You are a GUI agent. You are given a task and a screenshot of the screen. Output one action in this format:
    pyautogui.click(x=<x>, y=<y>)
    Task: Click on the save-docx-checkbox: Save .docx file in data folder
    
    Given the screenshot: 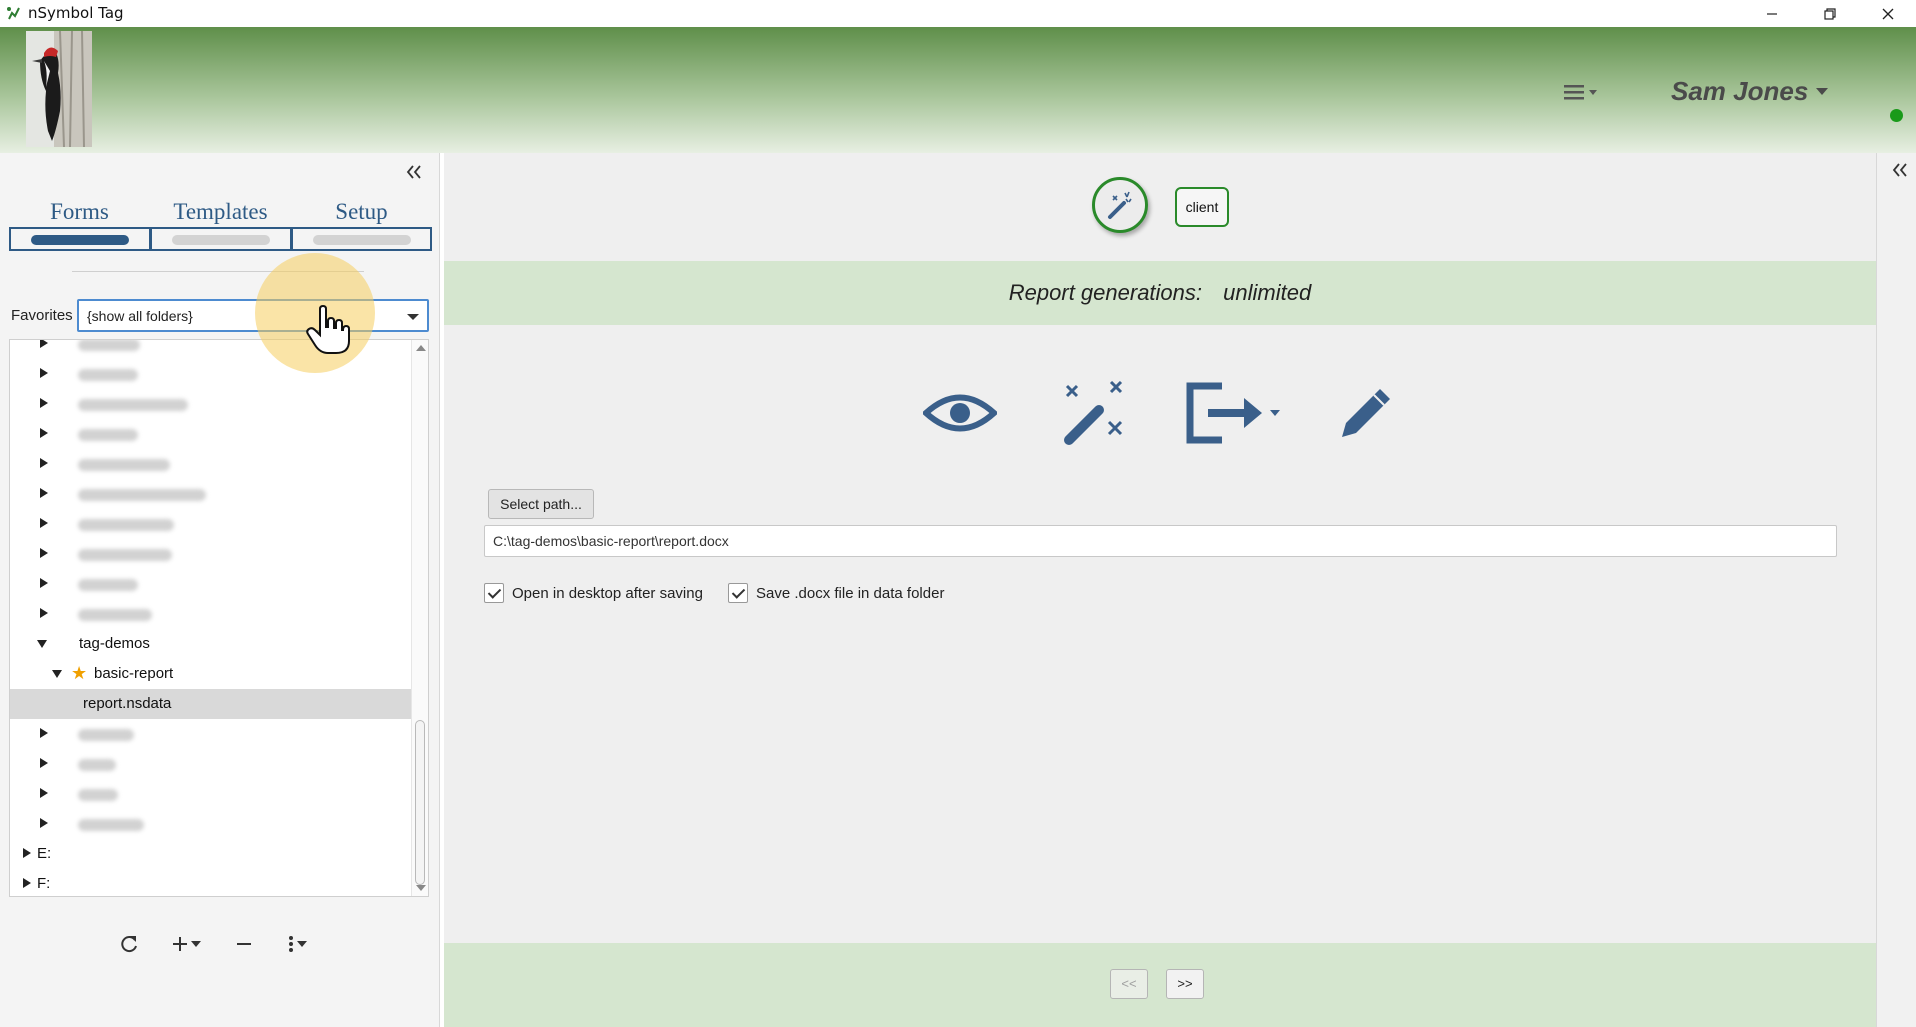 What is the action you would take?
    pyautogui.click(x=836, y=593)
    